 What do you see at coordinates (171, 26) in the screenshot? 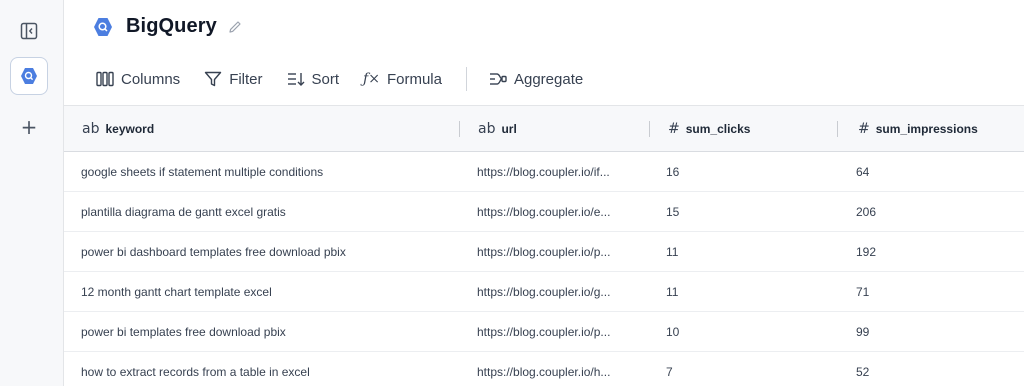
I see `page-title: BigQuery` at bounding box center [171, 26].